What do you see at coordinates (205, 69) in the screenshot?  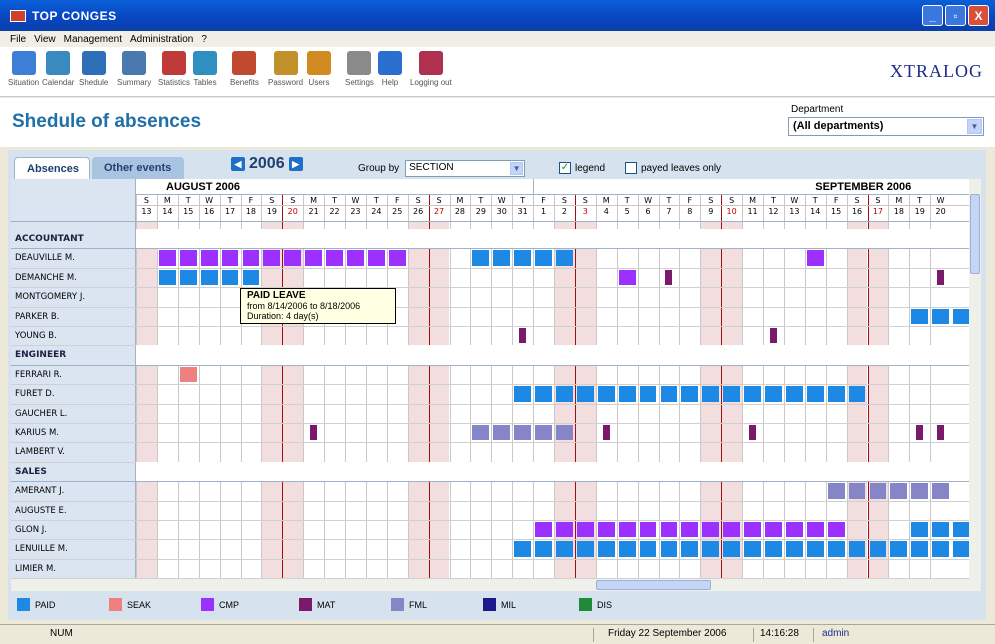 I see `toolbar-tables-button: Tables` at bounding box center [205, 69].